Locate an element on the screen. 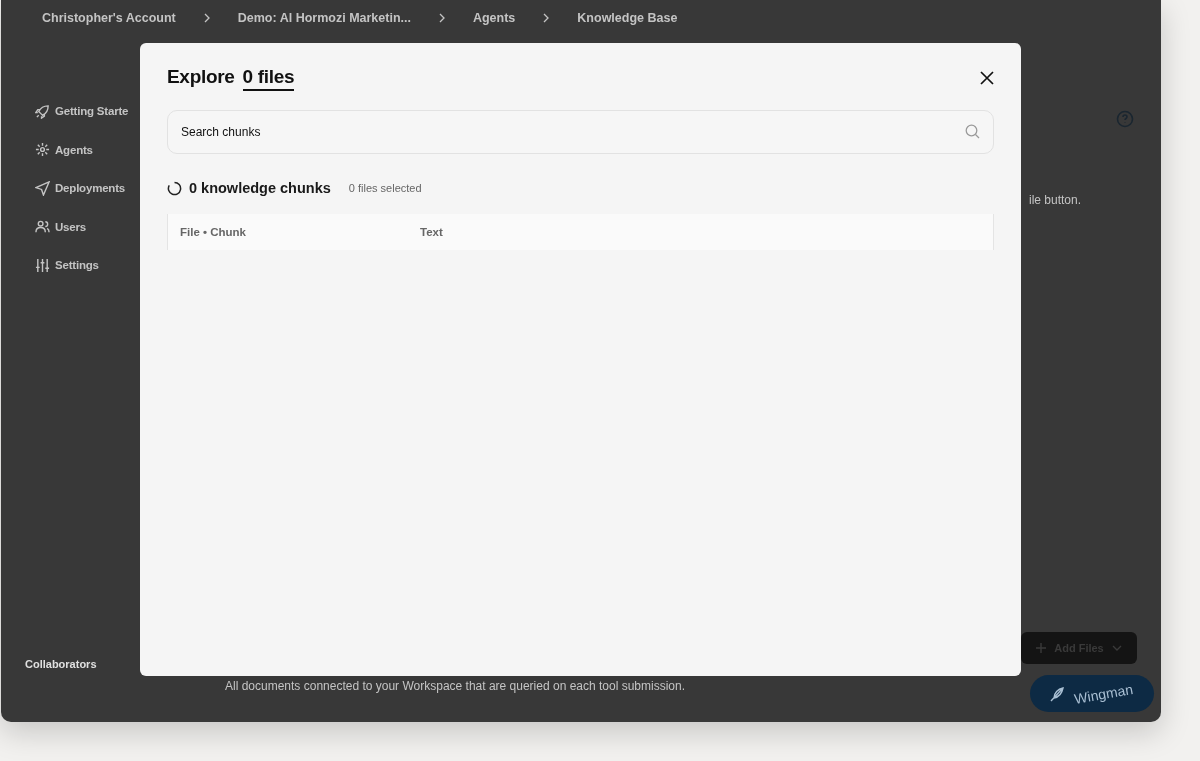  chevron-down-icon is located at coordinates (1116, 648).